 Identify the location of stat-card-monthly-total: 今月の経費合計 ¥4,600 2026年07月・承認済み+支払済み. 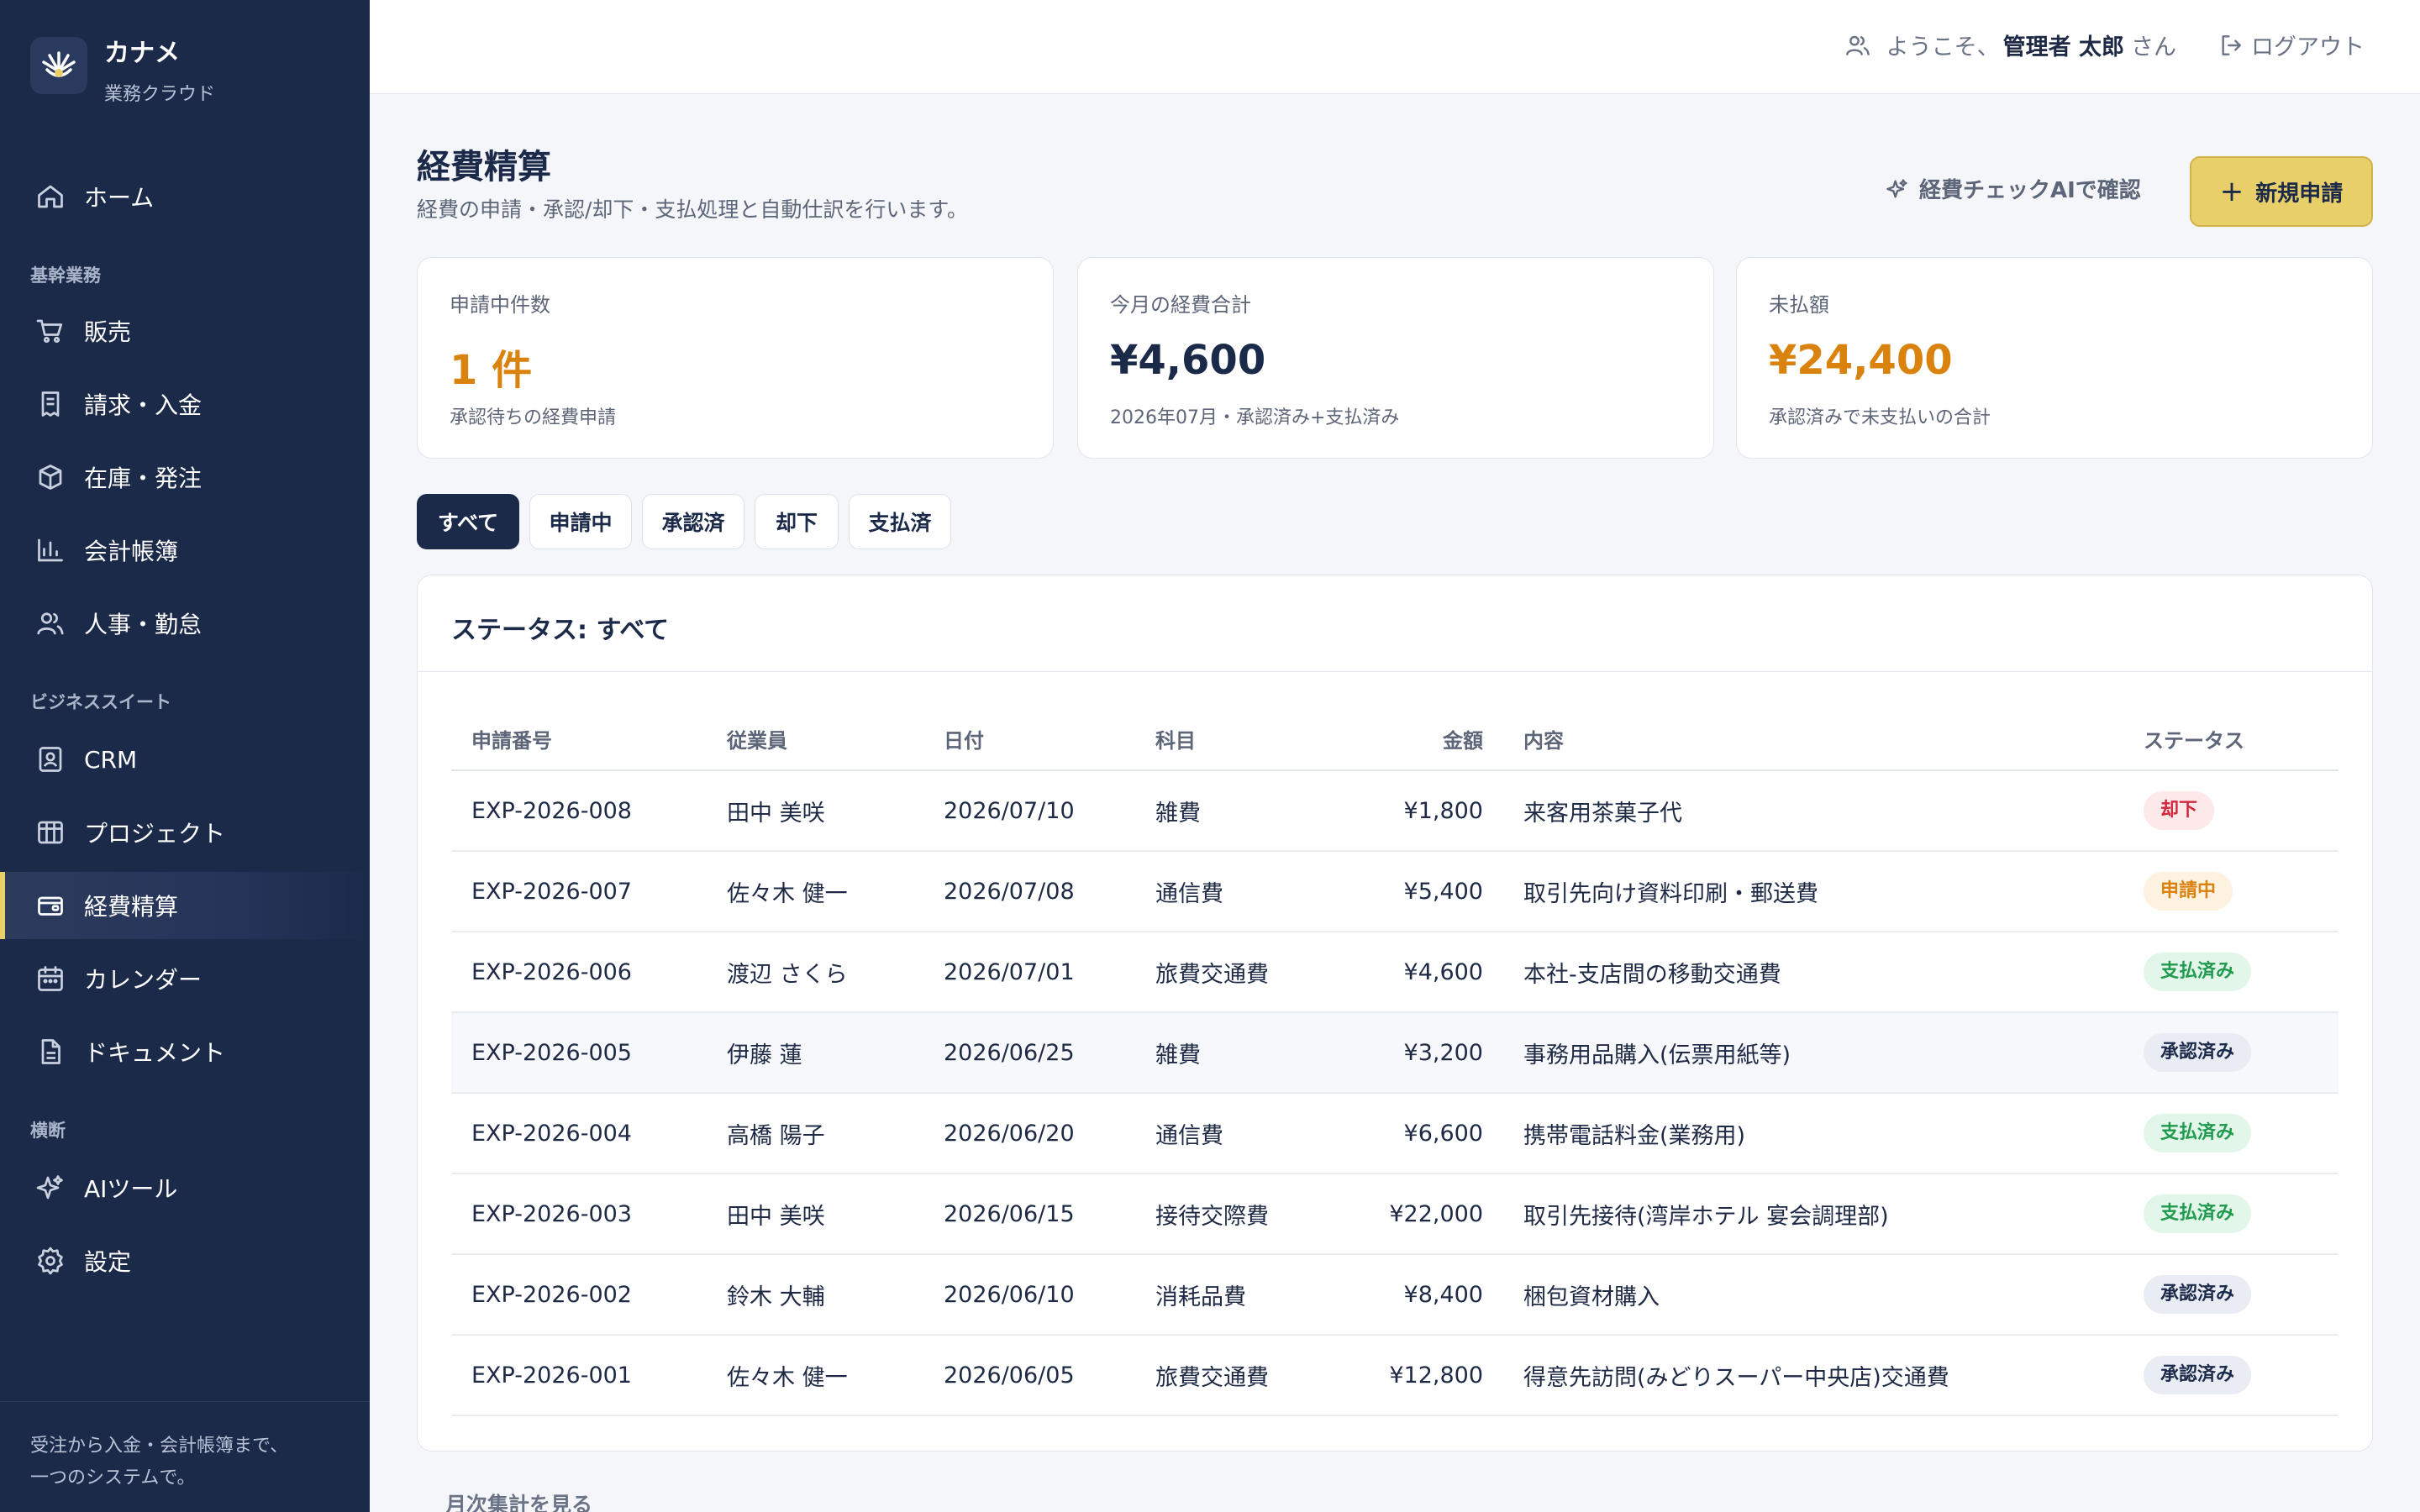
(1395, 358).